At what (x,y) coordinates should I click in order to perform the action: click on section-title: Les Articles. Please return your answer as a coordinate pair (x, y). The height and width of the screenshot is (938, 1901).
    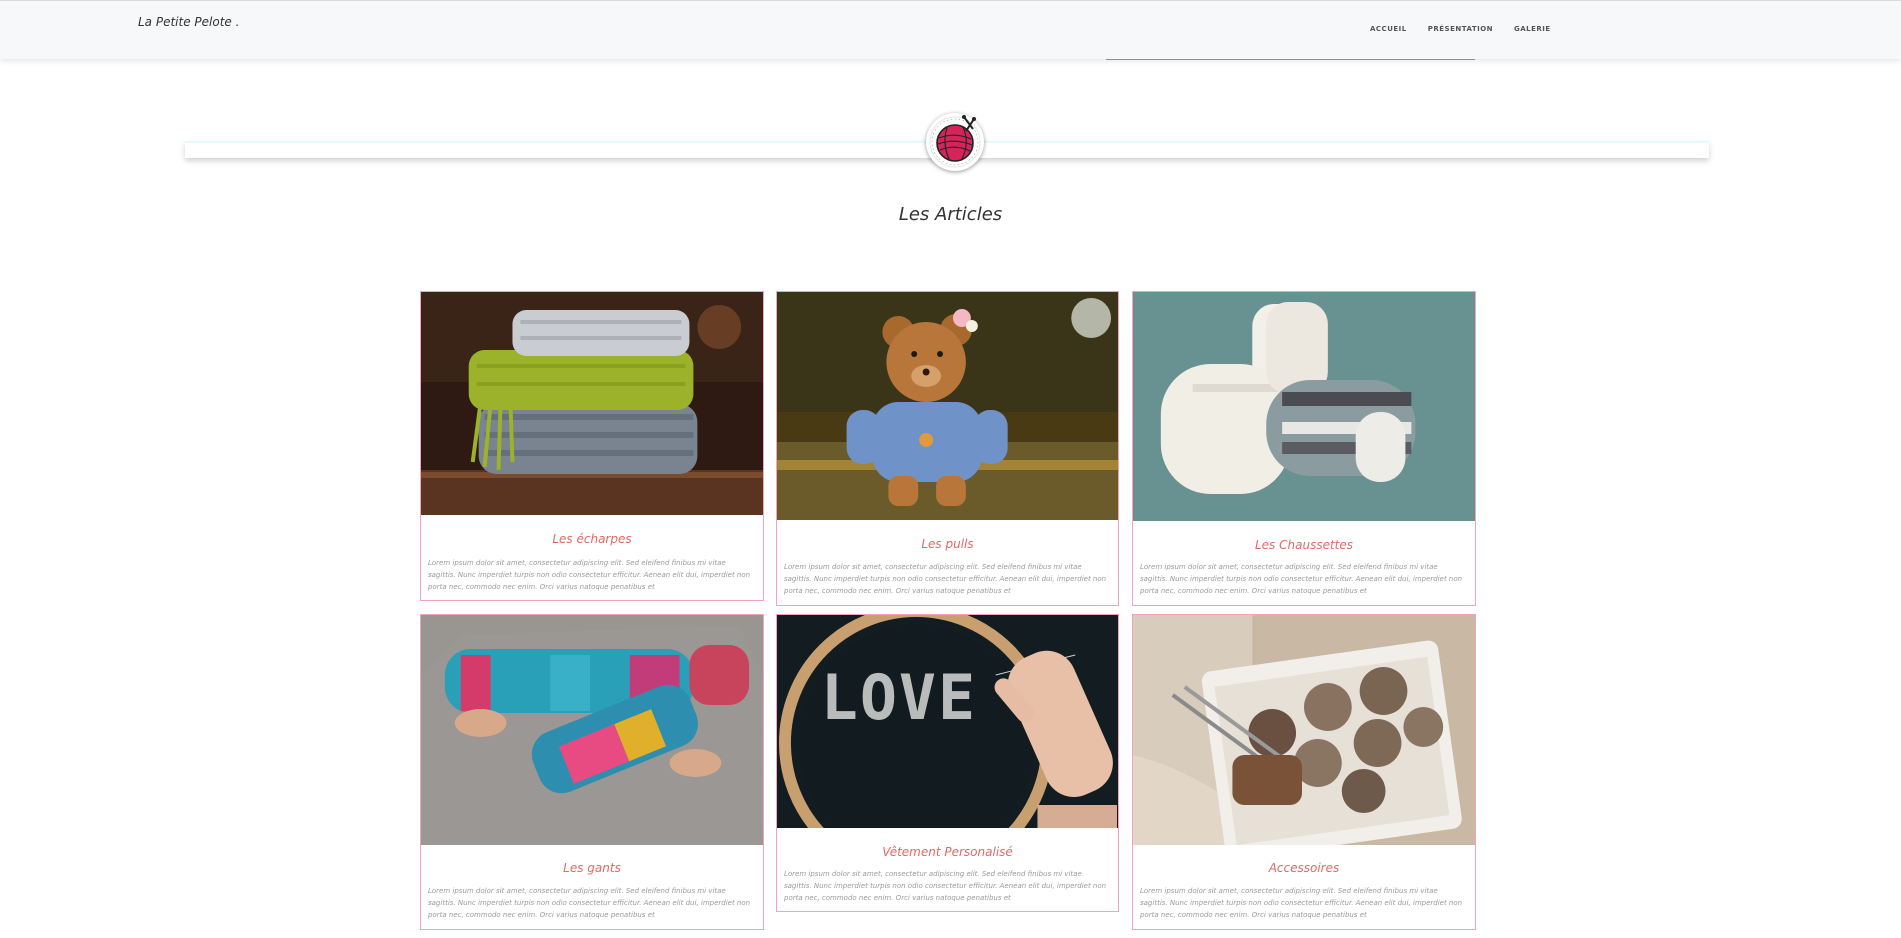
    Looking at the image, I should click on (950, 214).